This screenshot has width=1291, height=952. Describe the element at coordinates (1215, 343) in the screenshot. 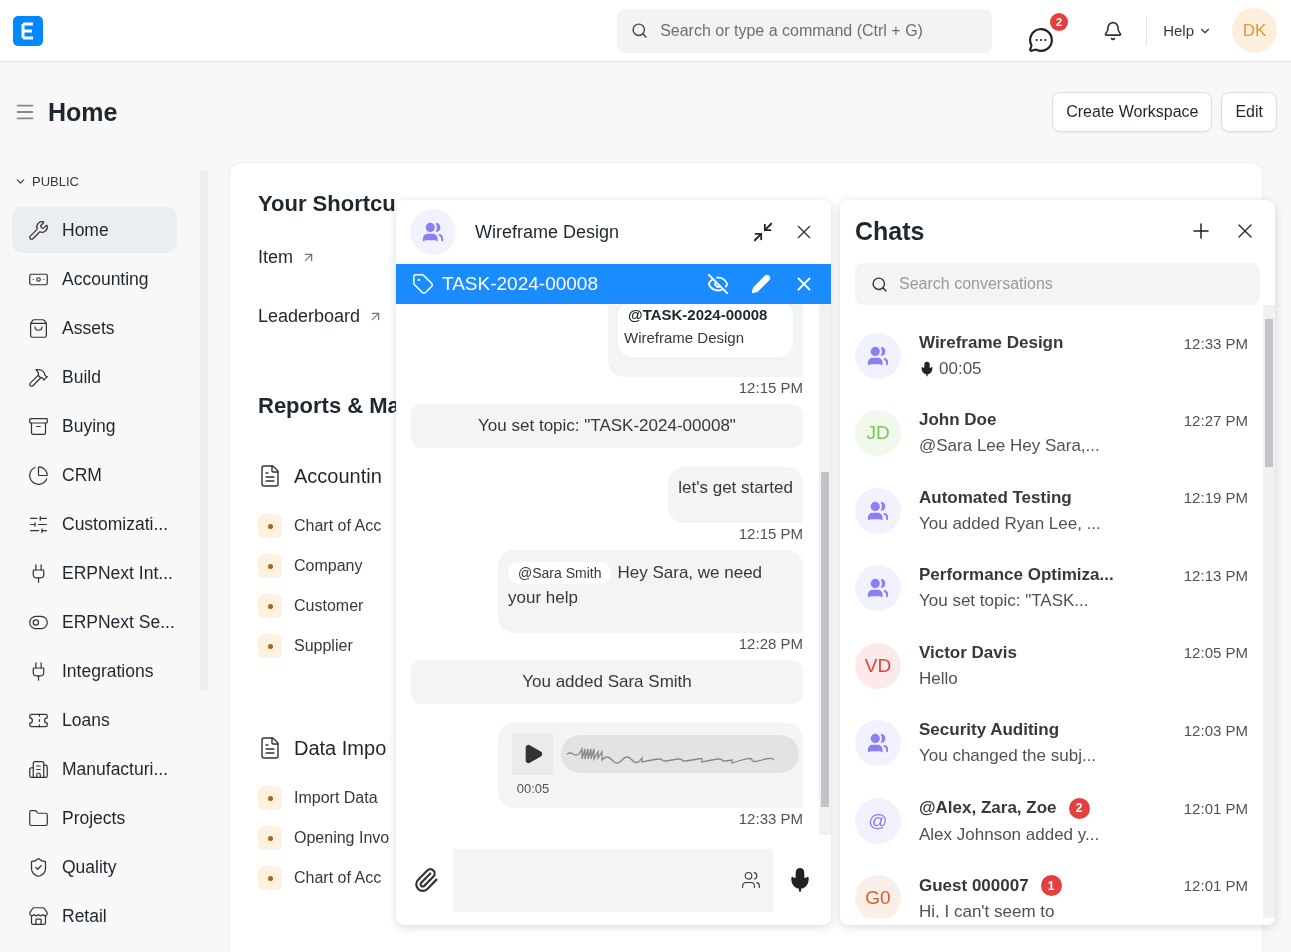

I see `conversation-time: 12:33 PM` at that location.